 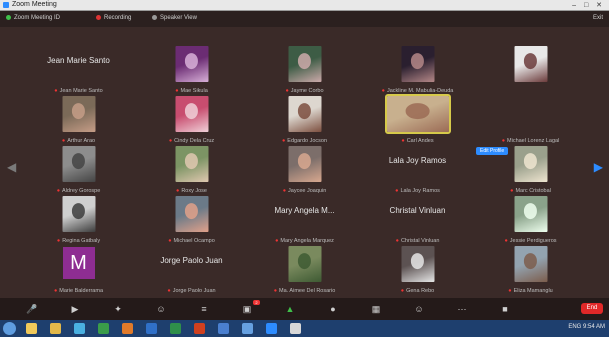 I want to click on participant-tile: ● Mae Sikula, so click(x=191, y=69).